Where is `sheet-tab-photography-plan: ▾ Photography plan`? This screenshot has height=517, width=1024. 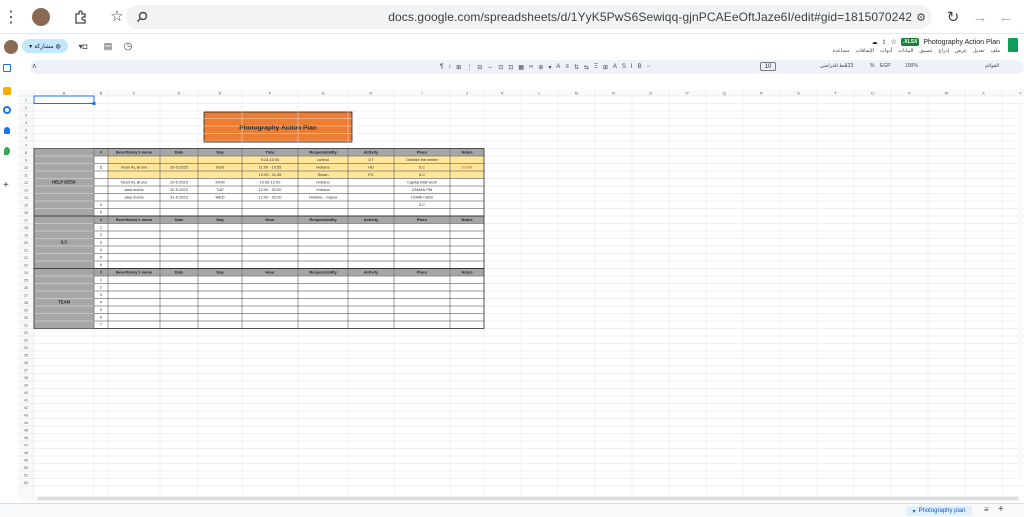 sheet-tab-photography-plan: ▾ Photography plan is located at coordinates (939, 511).